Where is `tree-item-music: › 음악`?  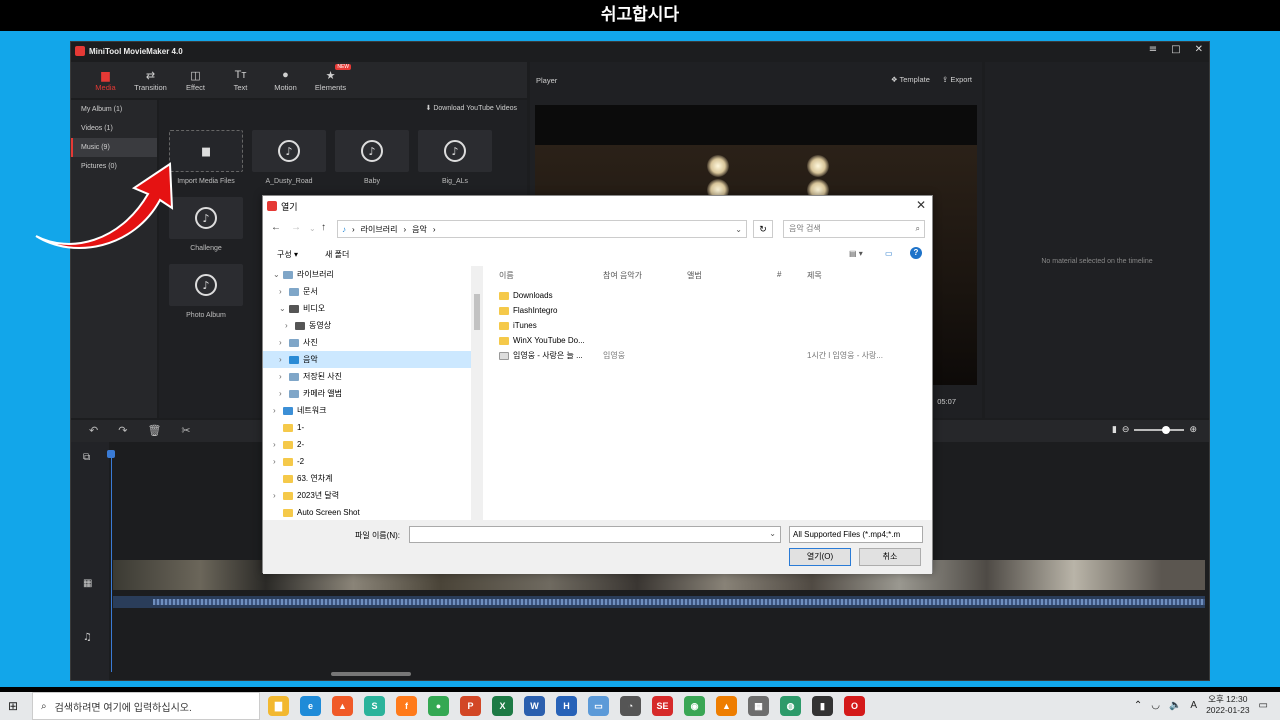
tree-item-music: › 음악 is located at coordinates (373, 359).